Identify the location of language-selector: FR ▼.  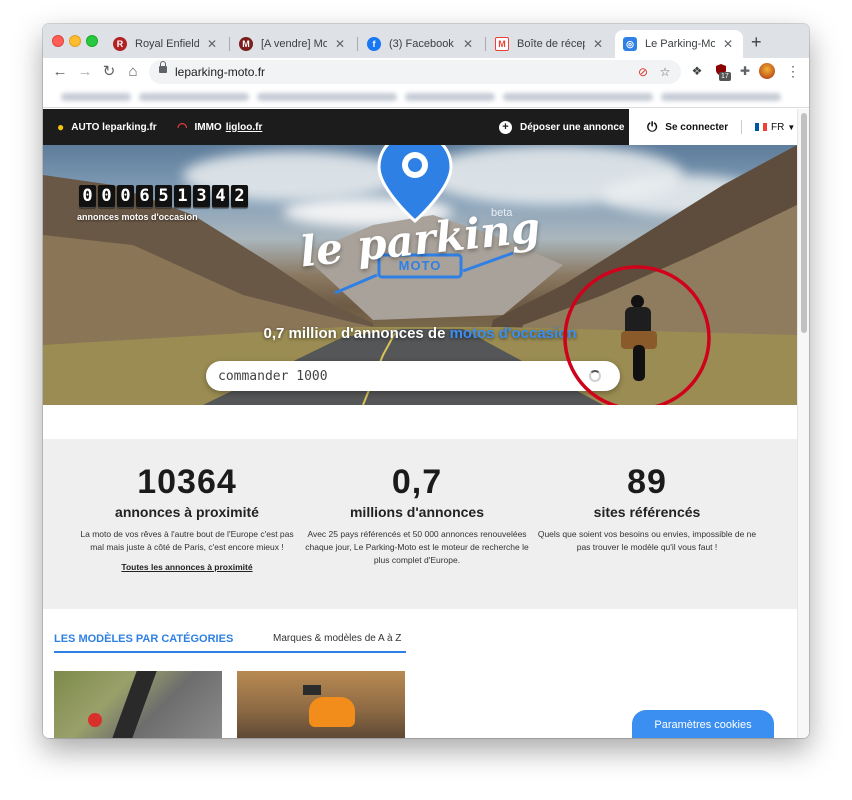
(775, 127).